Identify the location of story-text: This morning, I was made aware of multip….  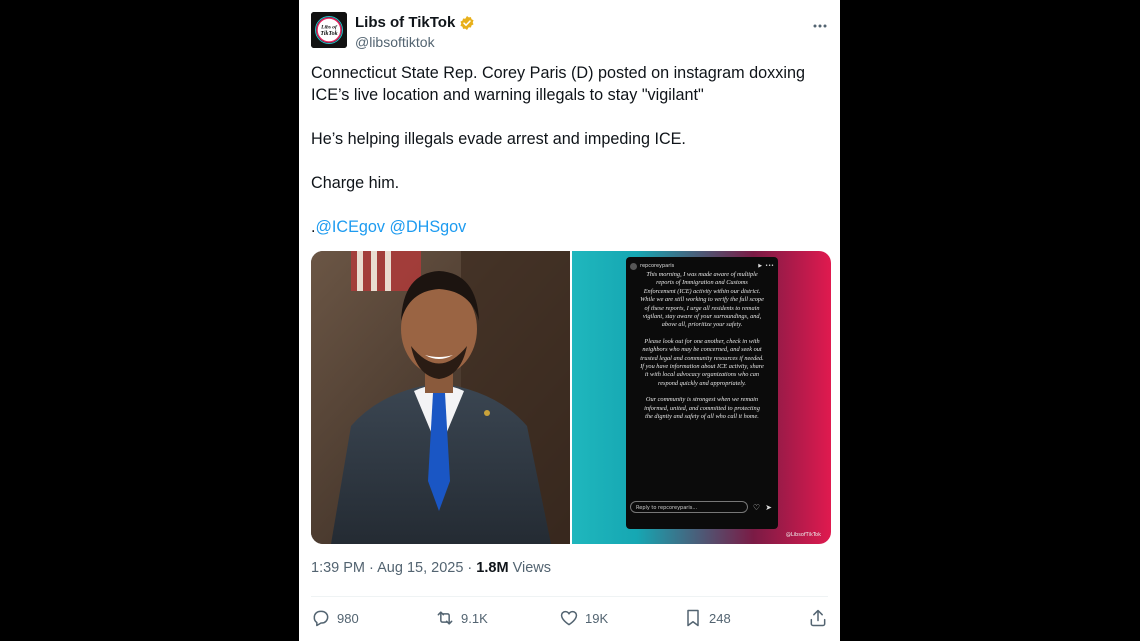
(702, 350).